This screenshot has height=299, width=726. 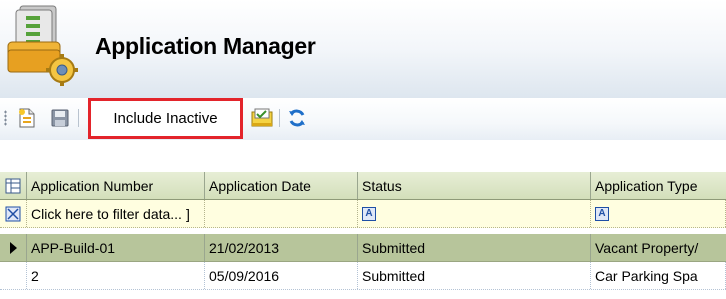 I want to click on refresh-icon, so click(x=297, y=118).